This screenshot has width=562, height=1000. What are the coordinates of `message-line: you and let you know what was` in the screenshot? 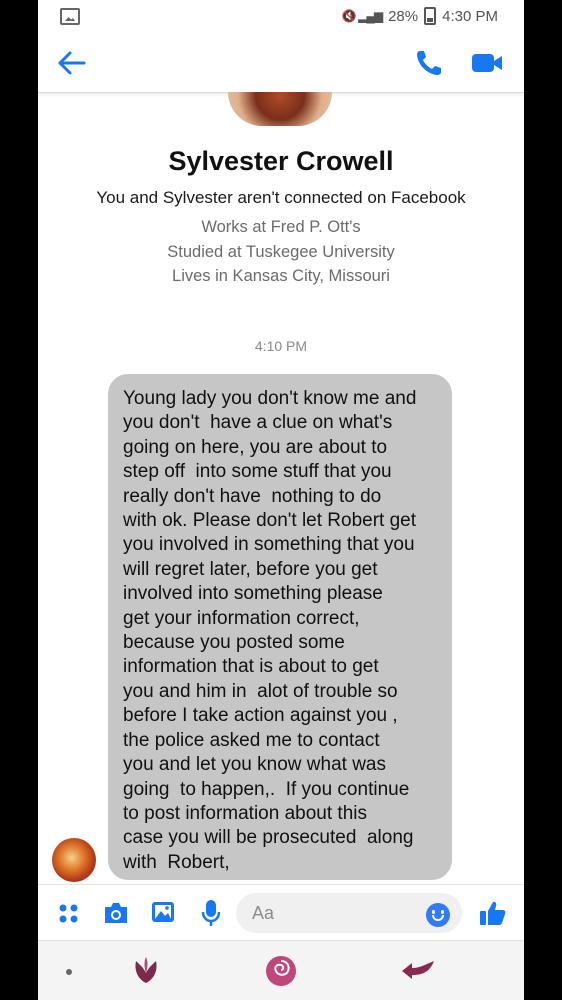 It's located at (254, 765).